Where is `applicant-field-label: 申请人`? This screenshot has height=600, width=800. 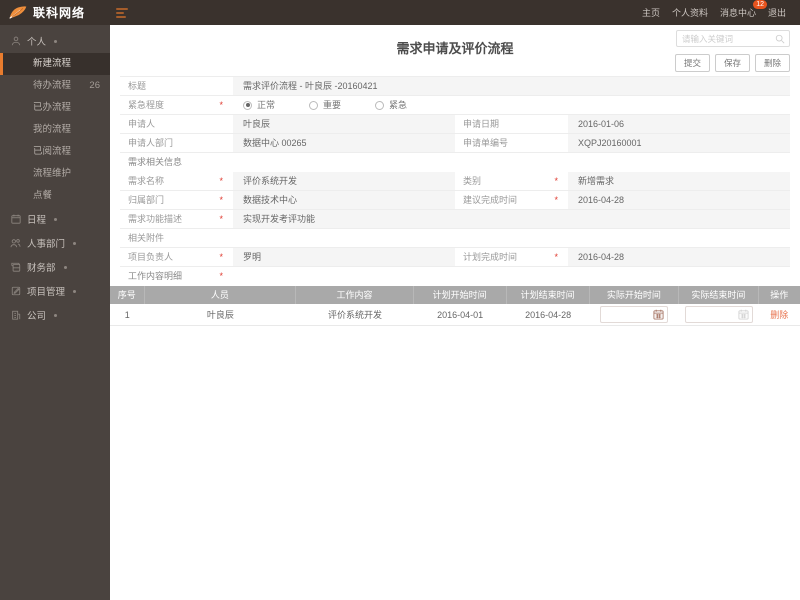 applicant-field-label: 申请人 is located at coordinates (176, 124).